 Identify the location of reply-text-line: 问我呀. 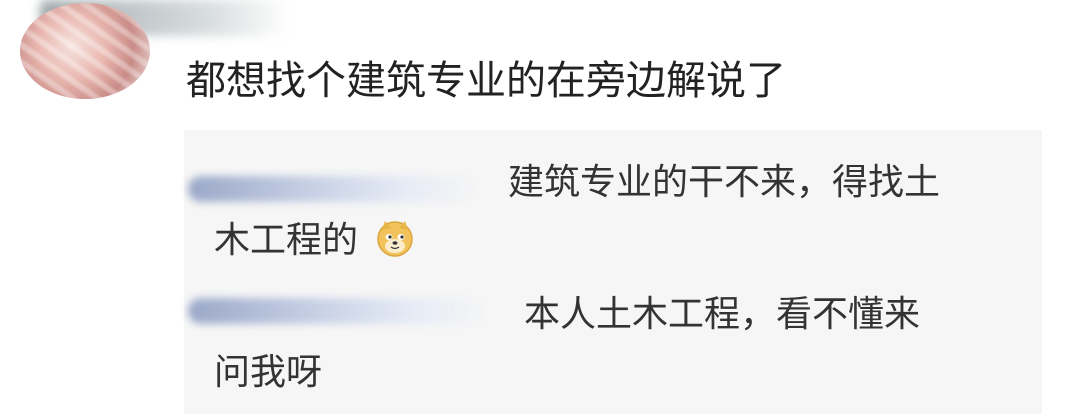
(268, 372).